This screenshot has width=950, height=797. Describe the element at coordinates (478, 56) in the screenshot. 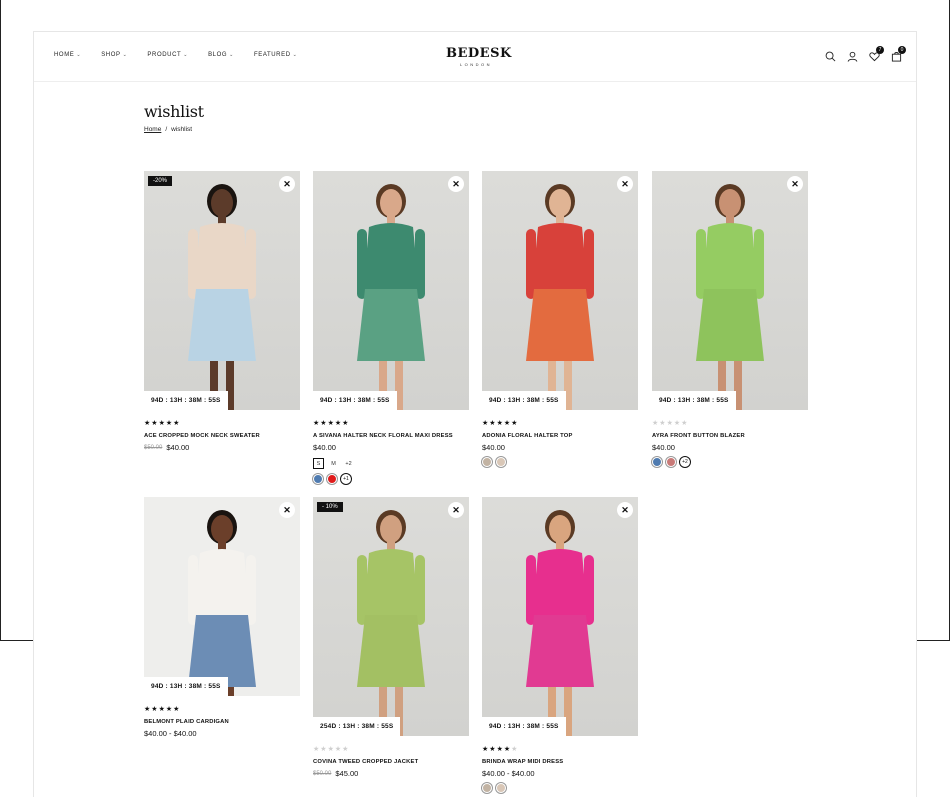

I see `site-logo: BEDESK LONDON` at that location.